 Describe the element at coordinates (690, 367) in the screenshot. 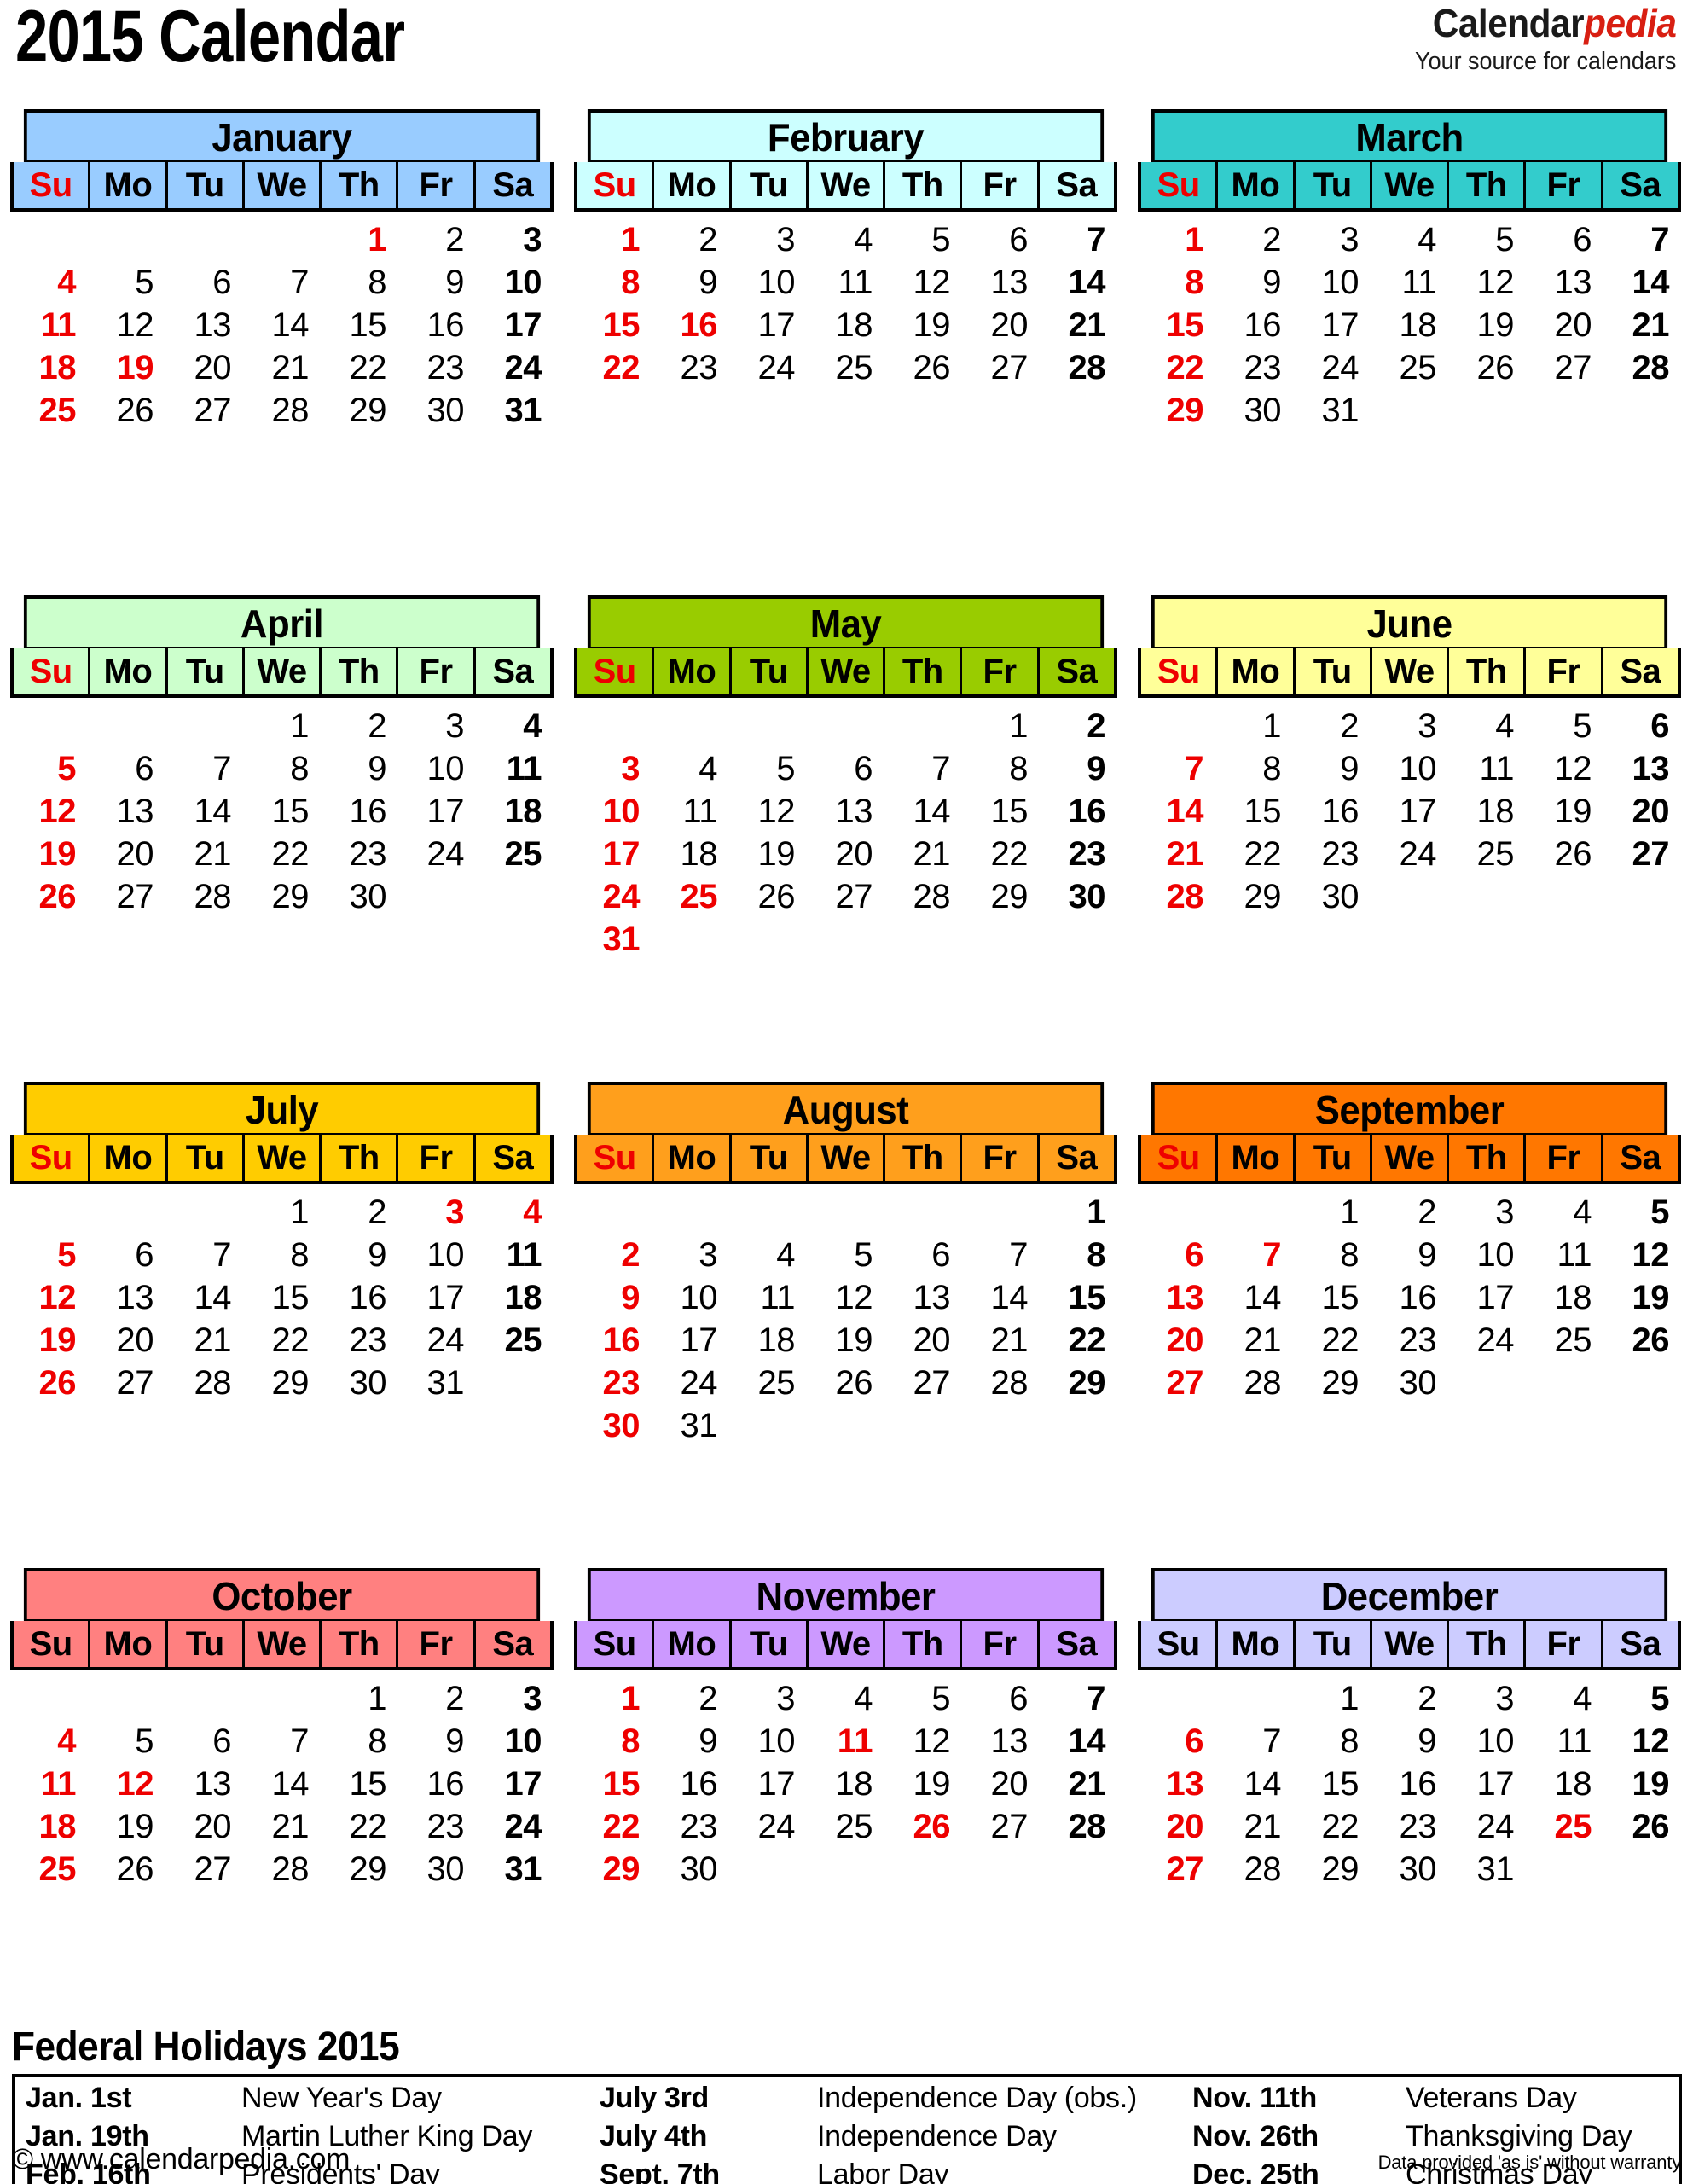

I see `day-cell: 23` at that location.